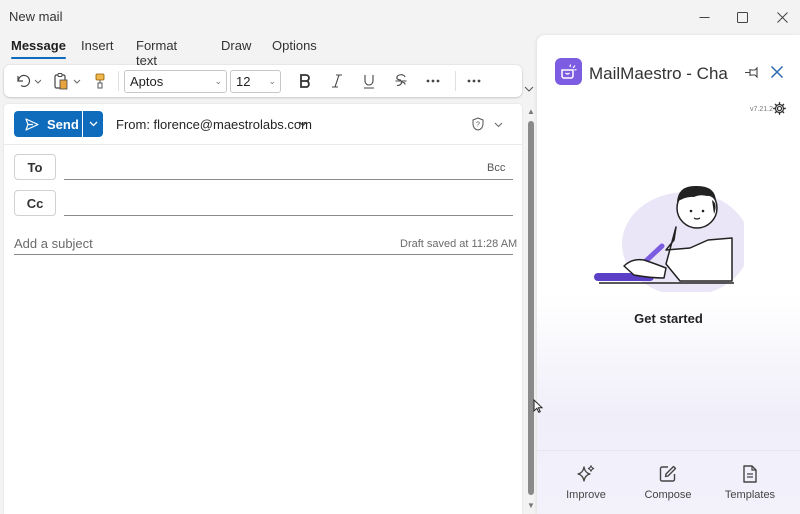 The image size is (800, 514). I want to click on strikethrough-icon, so click(401, 80).